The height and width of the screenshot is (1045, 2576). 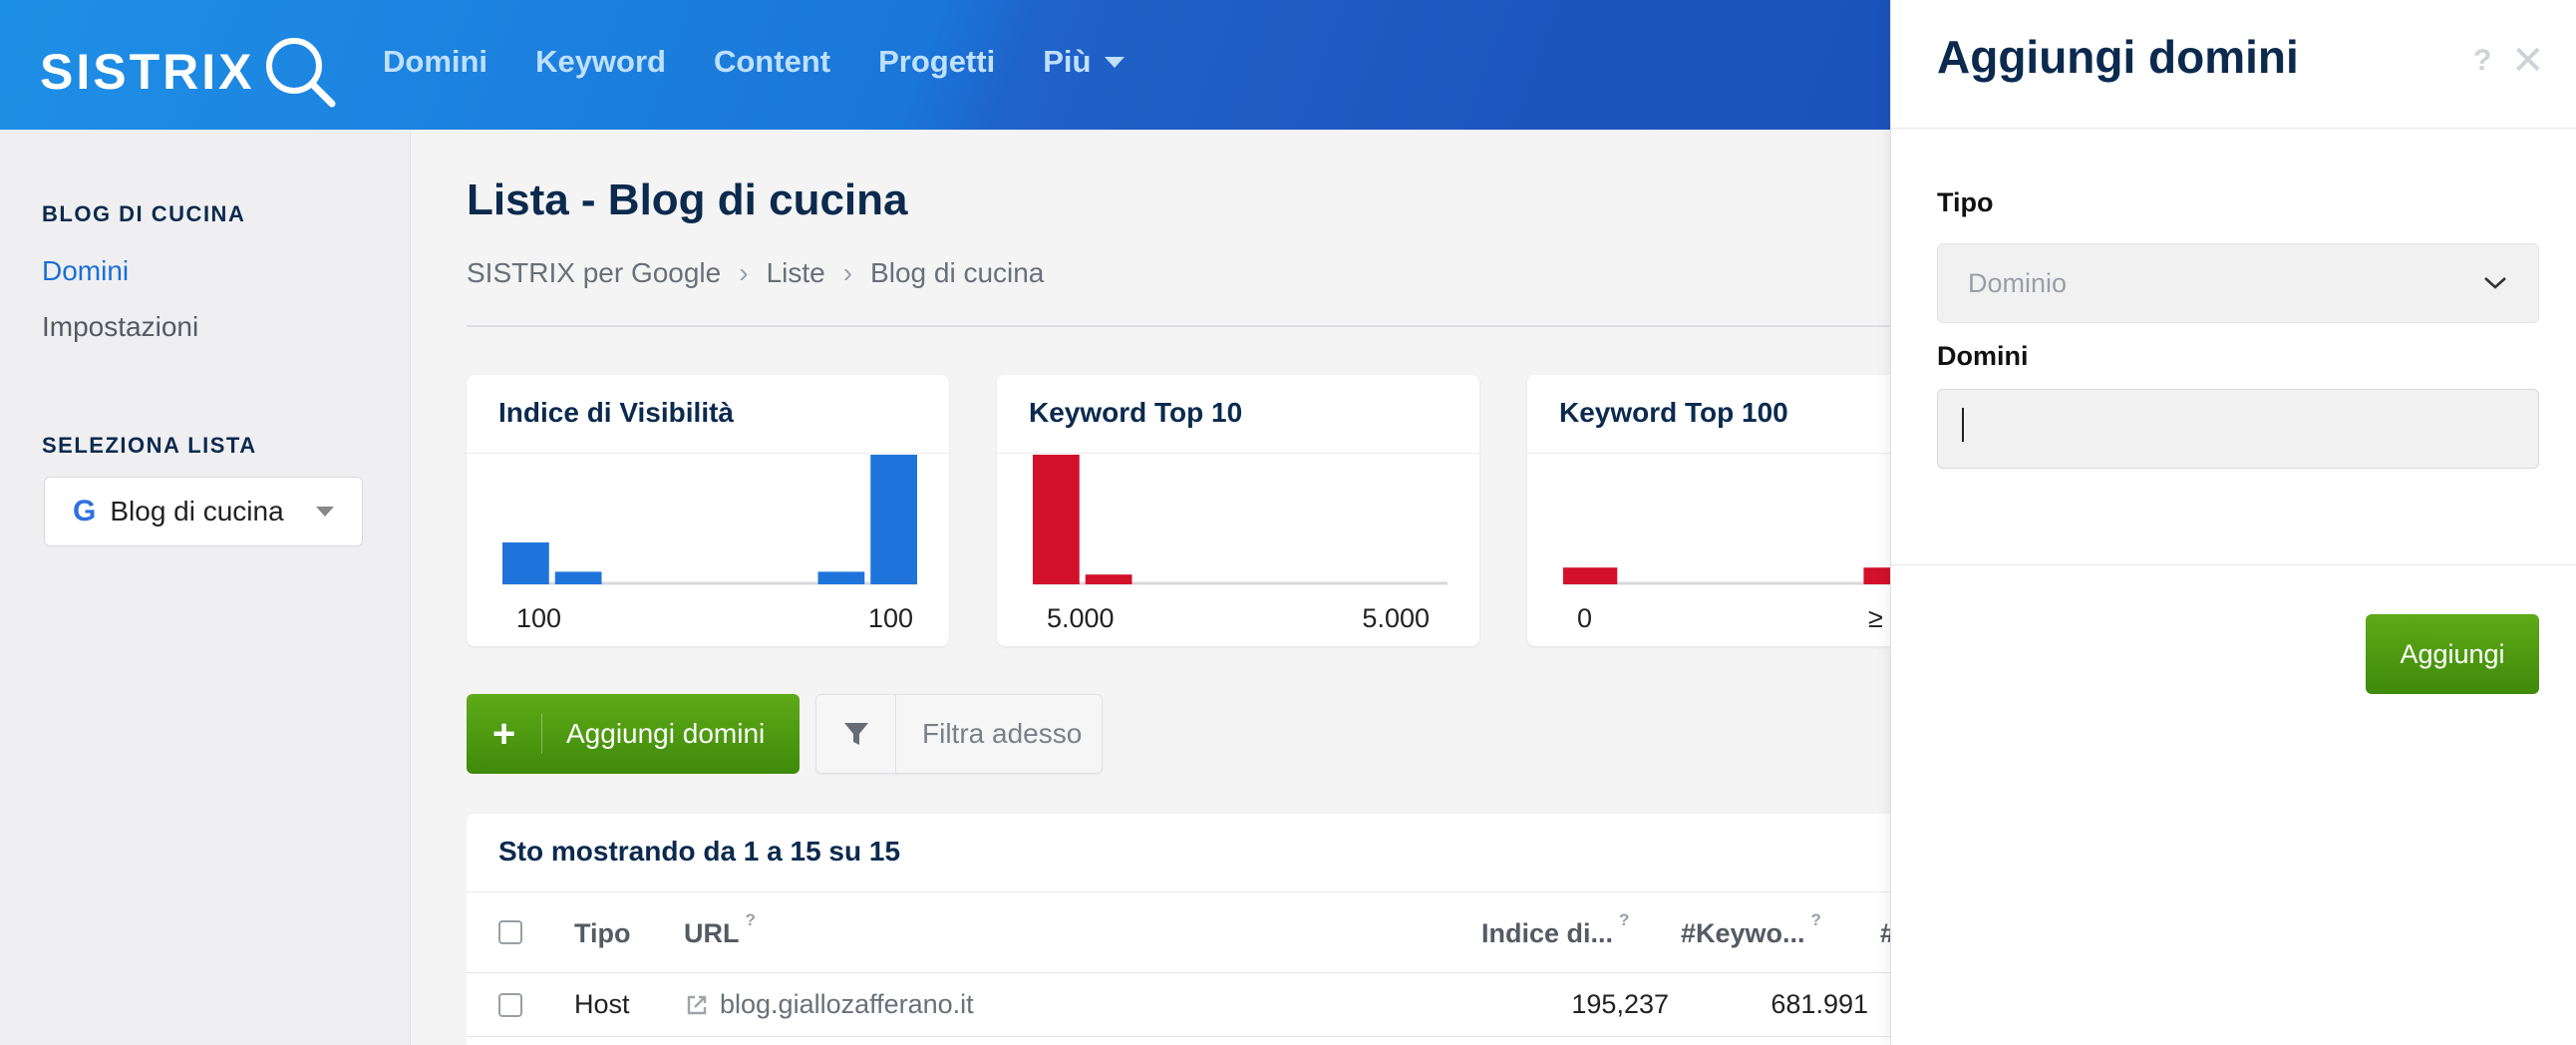 I want to click on sidebar-link-impostazioni: Impostazioni, so click(x=120, y=327).